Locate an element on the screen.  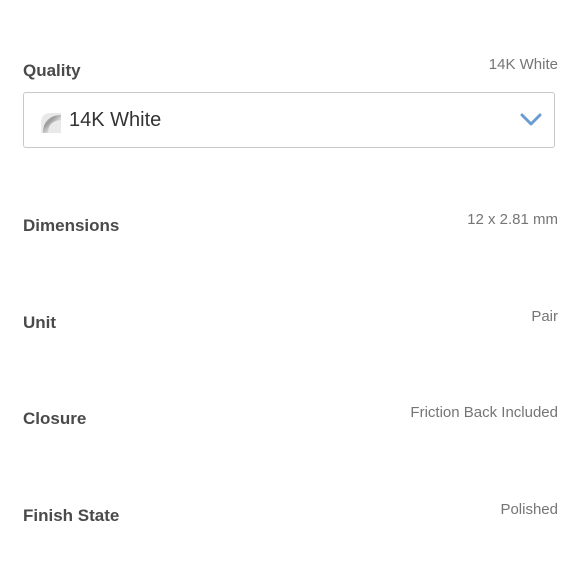
quality-select: 14K White is located at coordinates (289, 120).